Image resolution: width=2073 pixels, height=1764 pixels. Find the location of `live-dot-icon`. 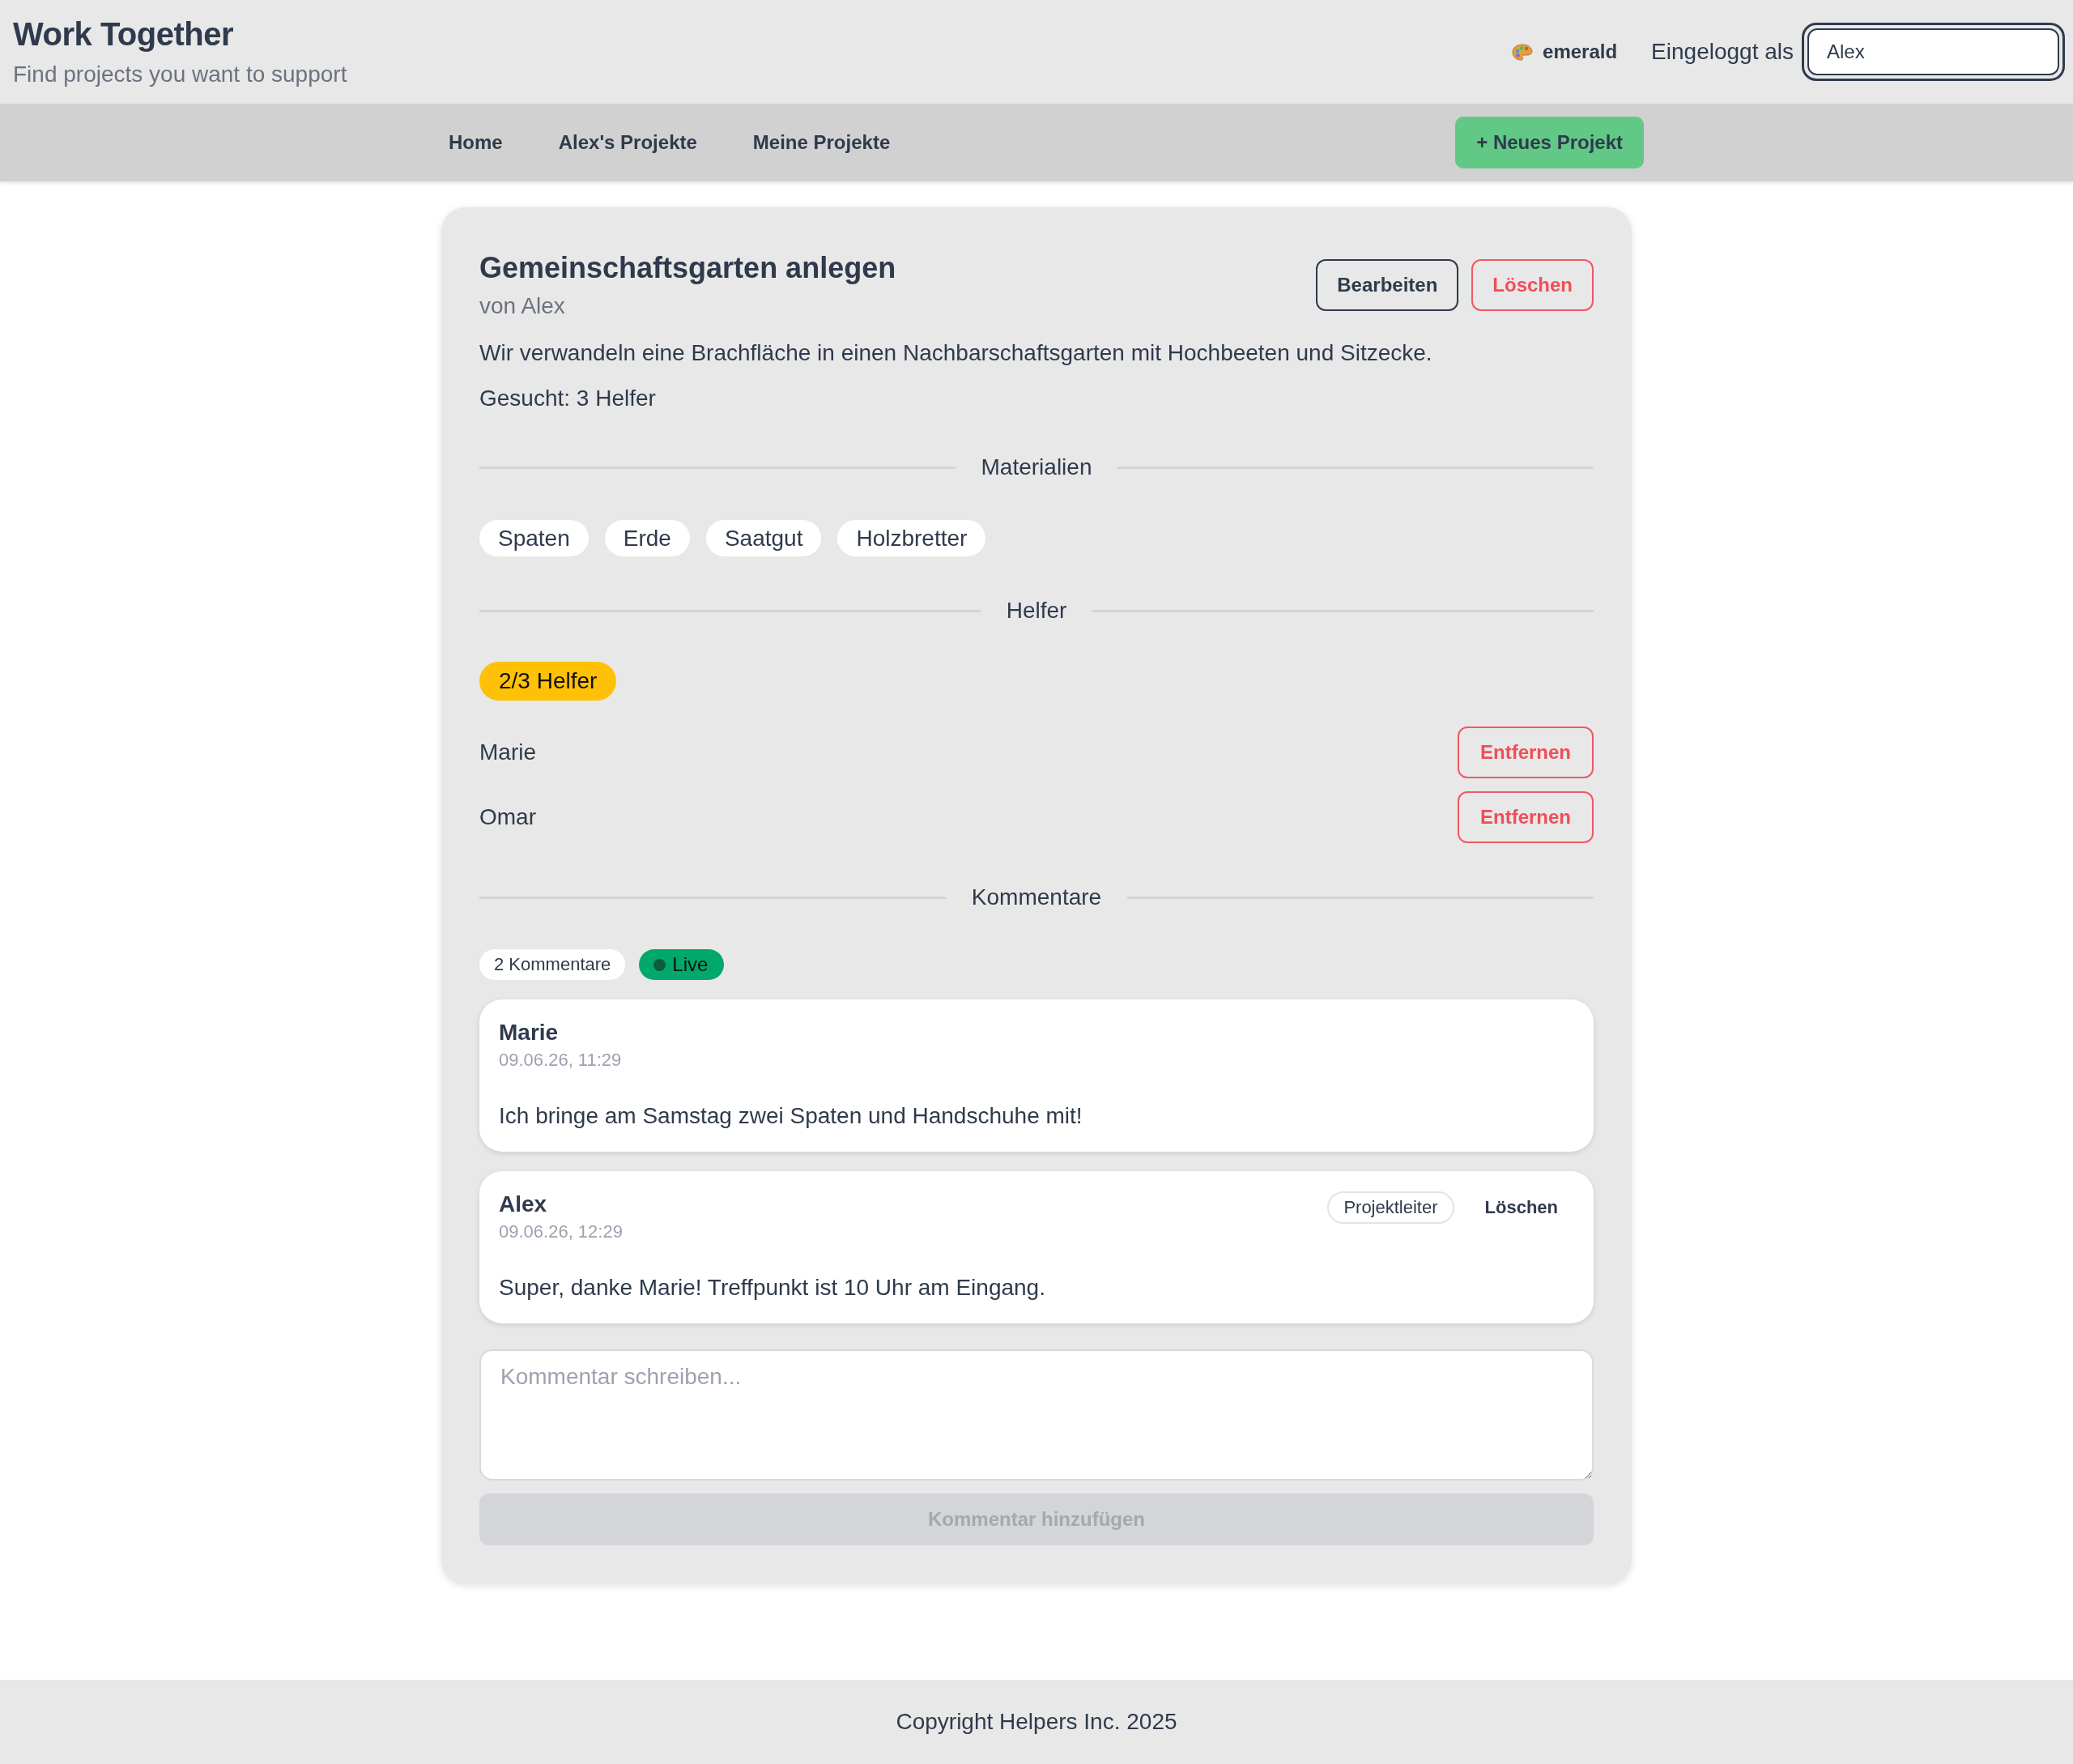

live-dot-icon is located at coordinates (659, 964).